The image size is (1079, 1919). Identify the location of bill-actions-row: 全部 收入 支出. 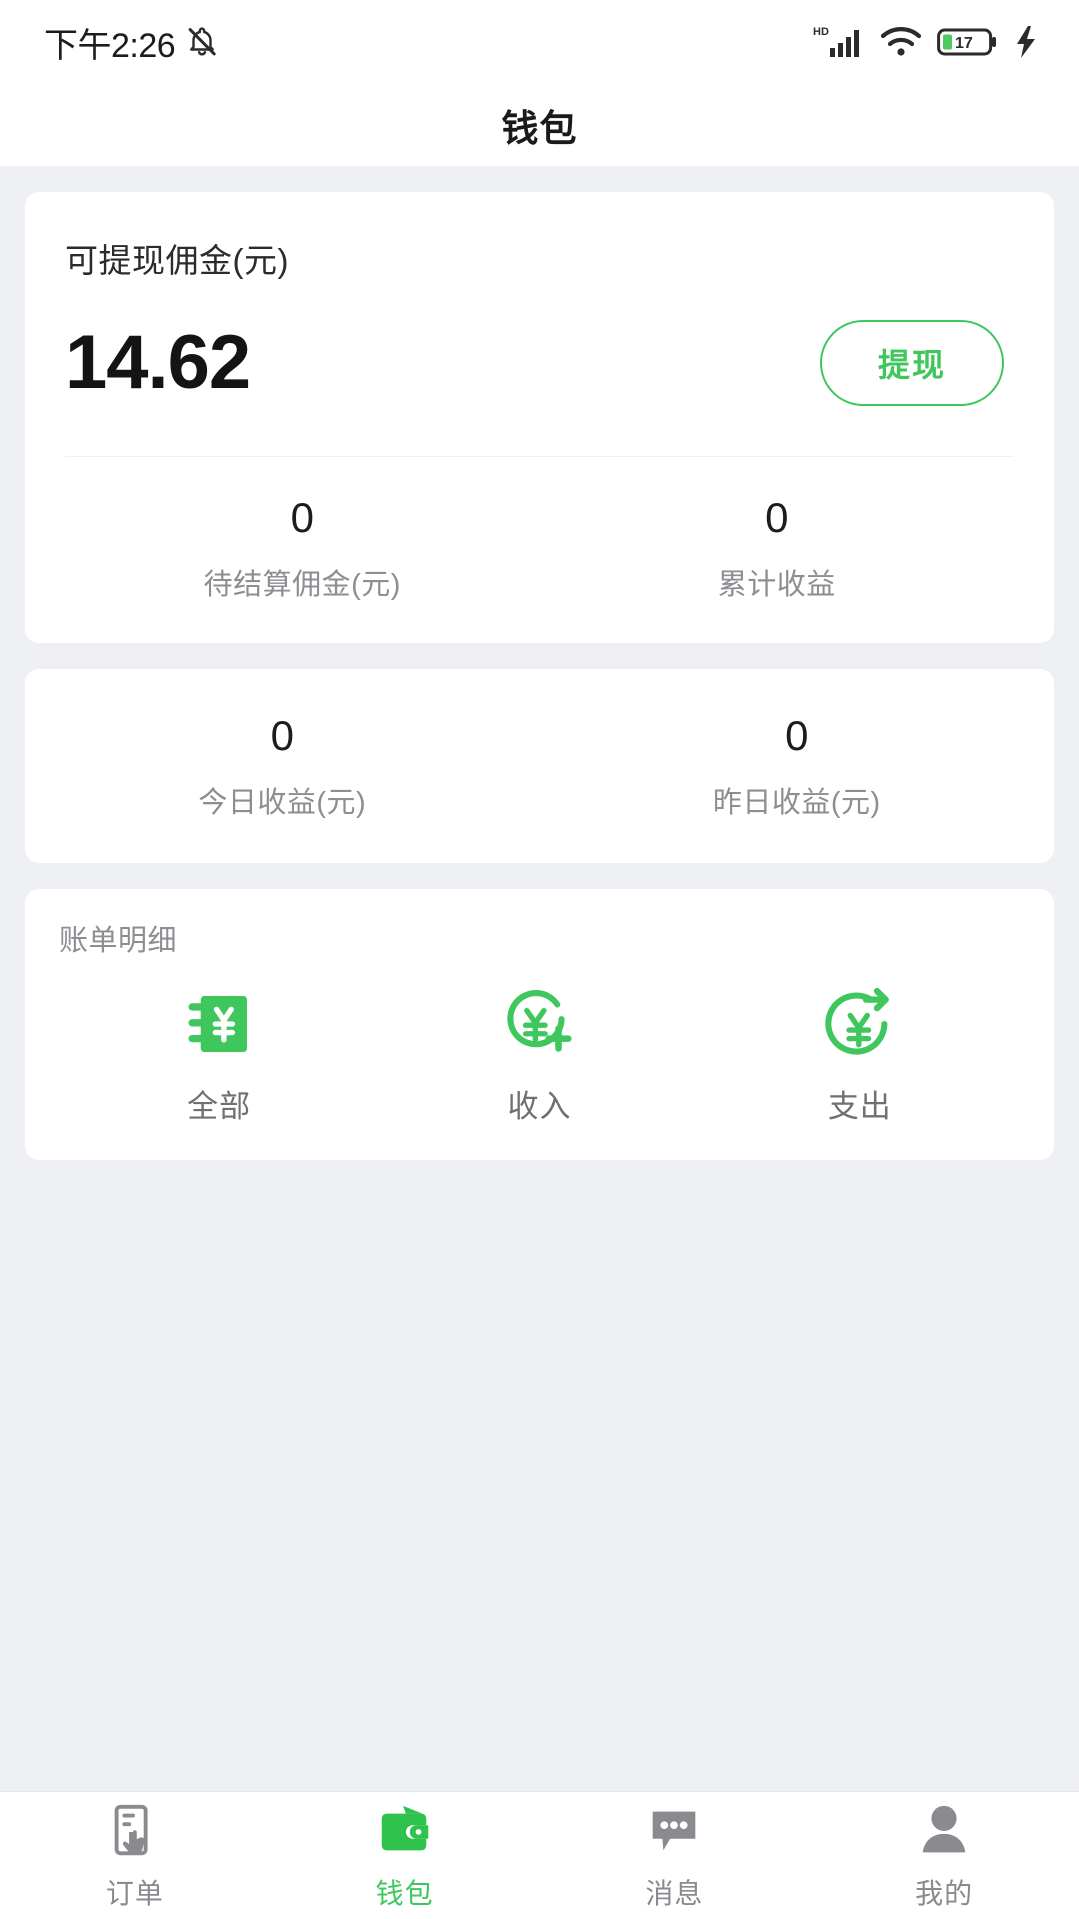
(539, 1055).